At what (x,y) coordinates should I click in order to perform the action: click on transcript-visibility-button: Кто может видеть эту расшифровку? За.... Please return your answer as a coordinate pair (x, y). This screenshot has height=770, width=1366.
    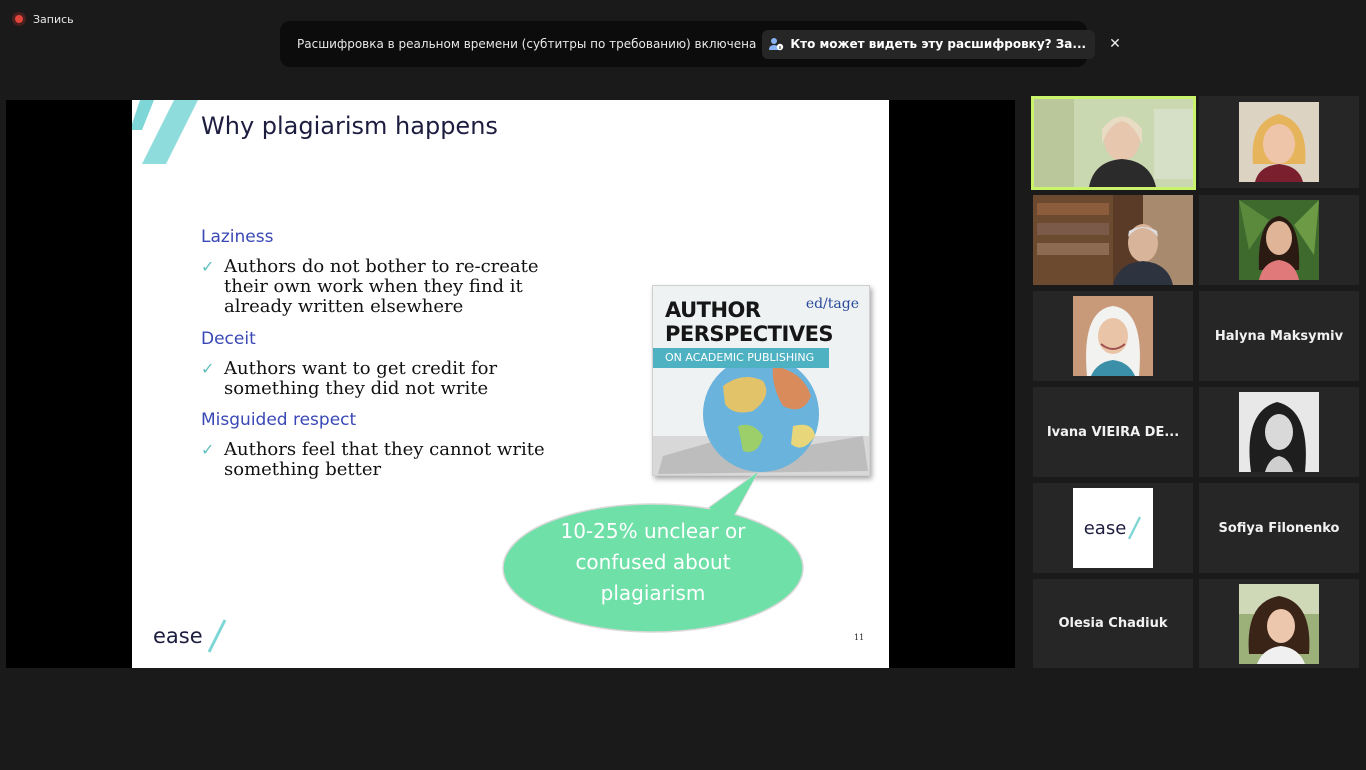
    Looking at the image, I should click on (929, 44).